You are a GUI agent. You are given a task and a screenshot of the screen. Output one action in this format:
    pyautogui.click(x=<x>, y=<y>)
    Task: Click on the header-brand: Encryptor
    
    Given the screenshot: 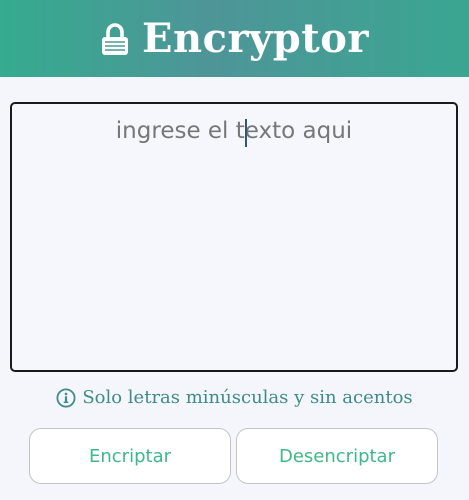 What is the action you would take?
    pyautogui.click(x=234, y=38)
    